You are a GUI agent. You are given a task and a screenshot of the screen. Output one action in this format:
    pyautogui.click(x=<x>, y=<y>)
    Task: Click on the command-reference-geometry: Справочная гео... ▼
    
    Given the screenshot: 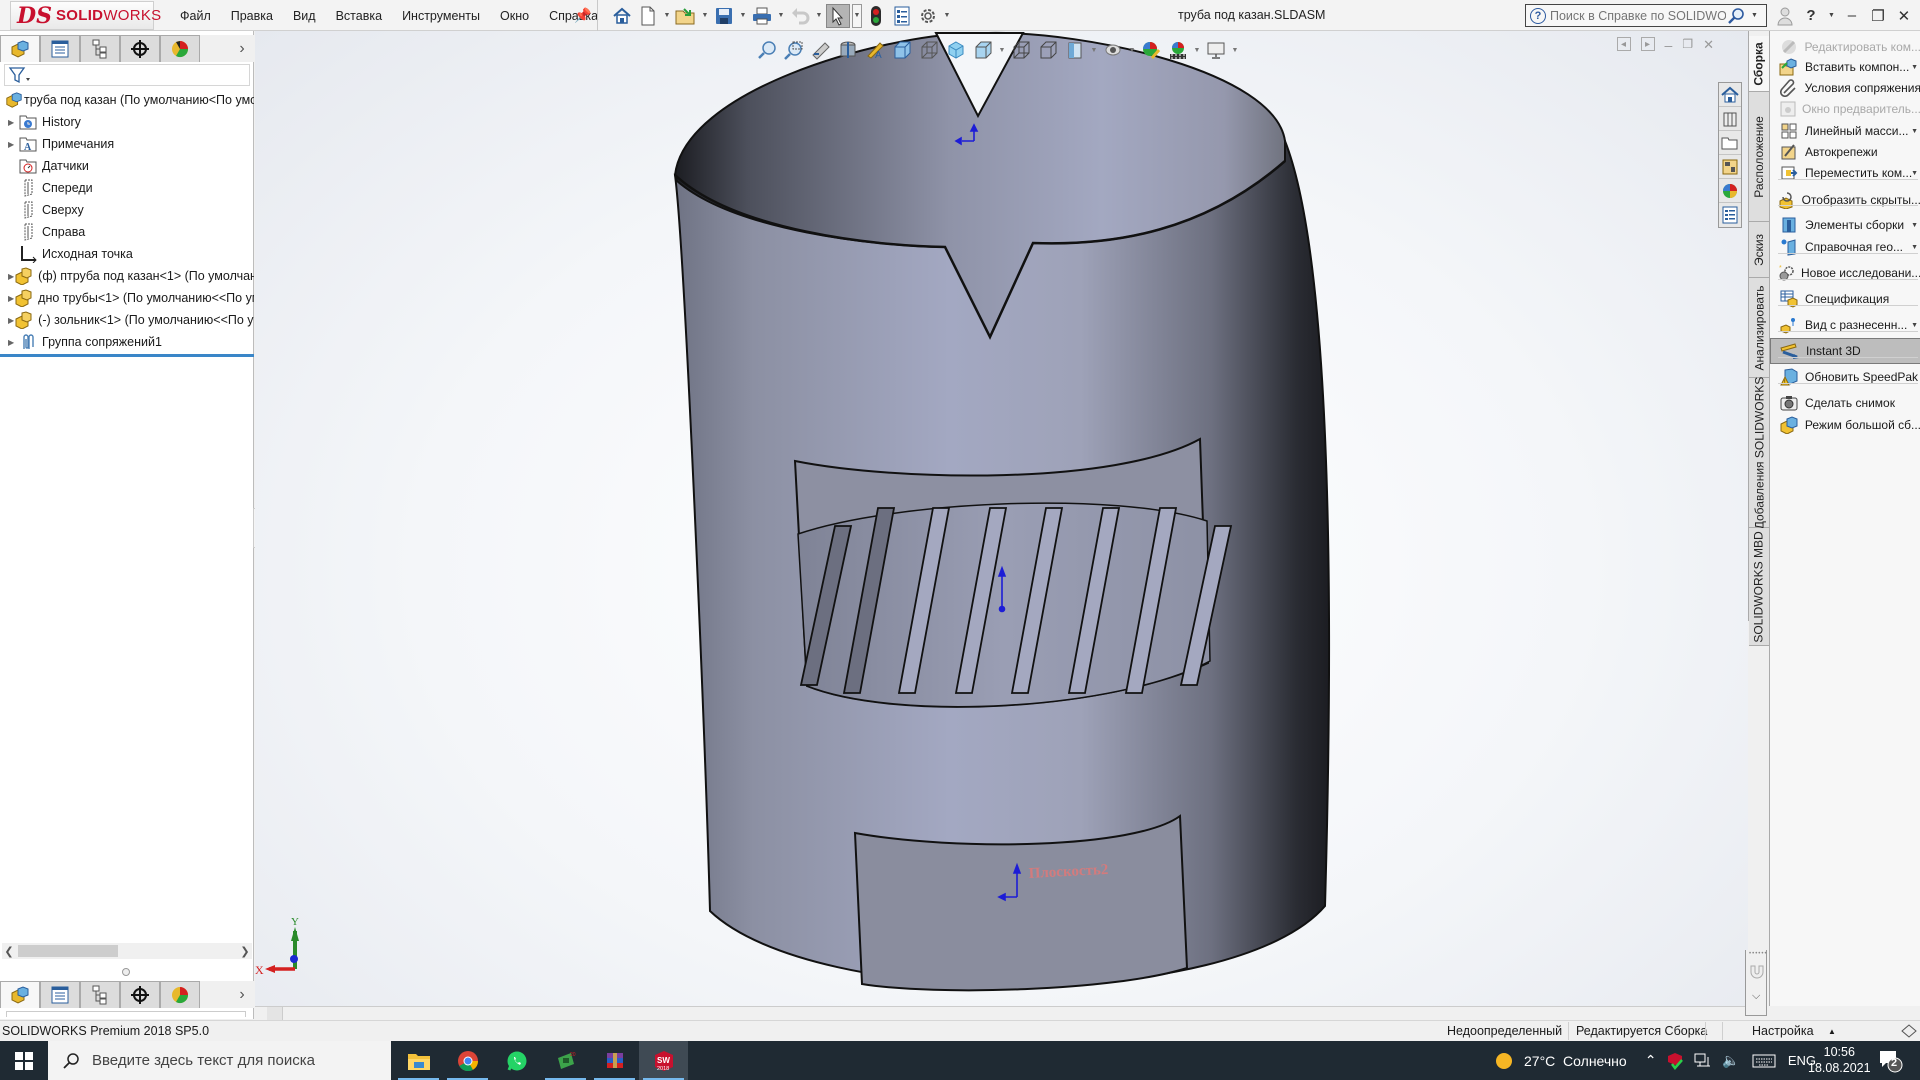 What is the action you would take?
    pyautogui.click(x=1845, y=247)
    